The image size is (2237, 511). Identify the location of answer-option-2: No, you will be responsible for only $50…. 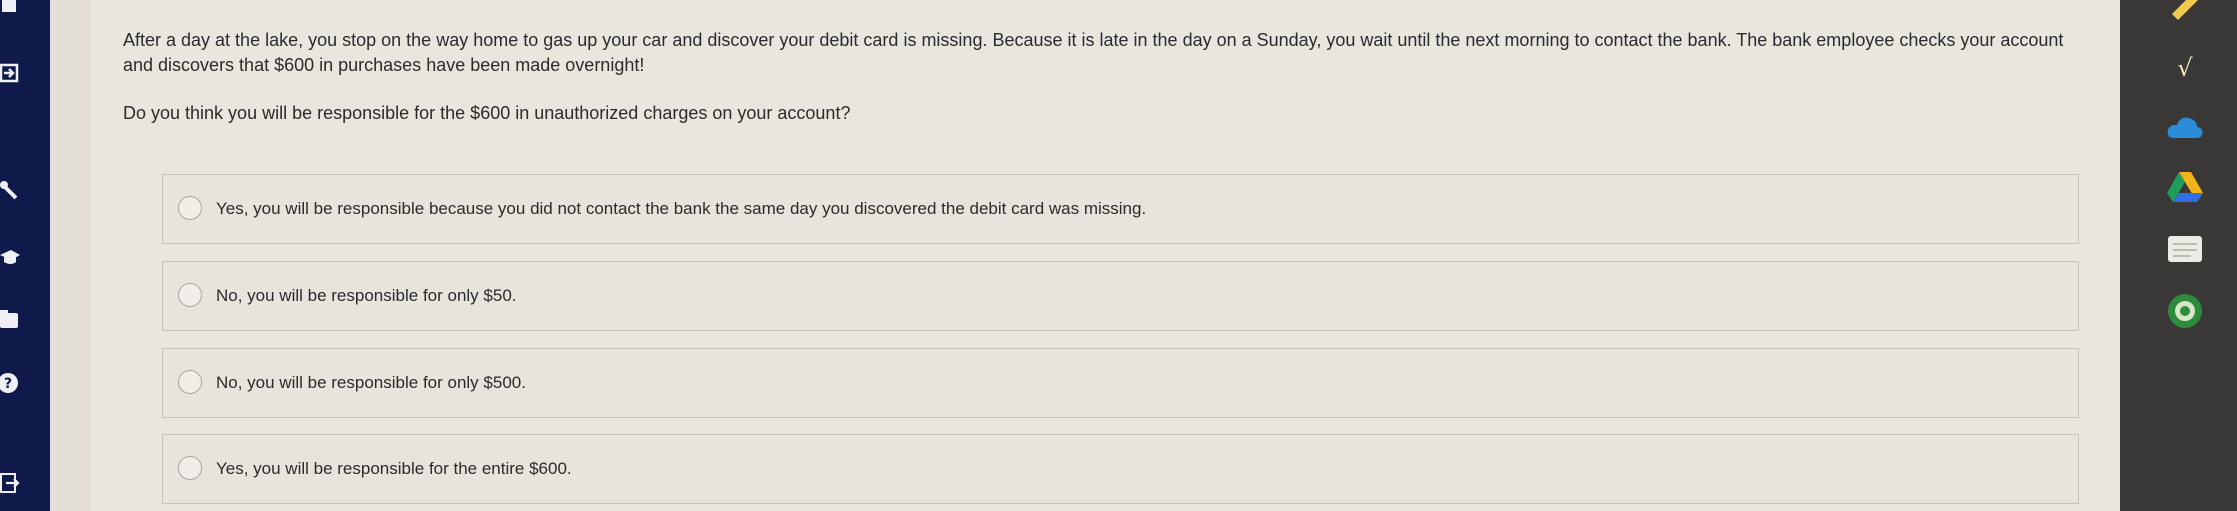
(1120, 296).